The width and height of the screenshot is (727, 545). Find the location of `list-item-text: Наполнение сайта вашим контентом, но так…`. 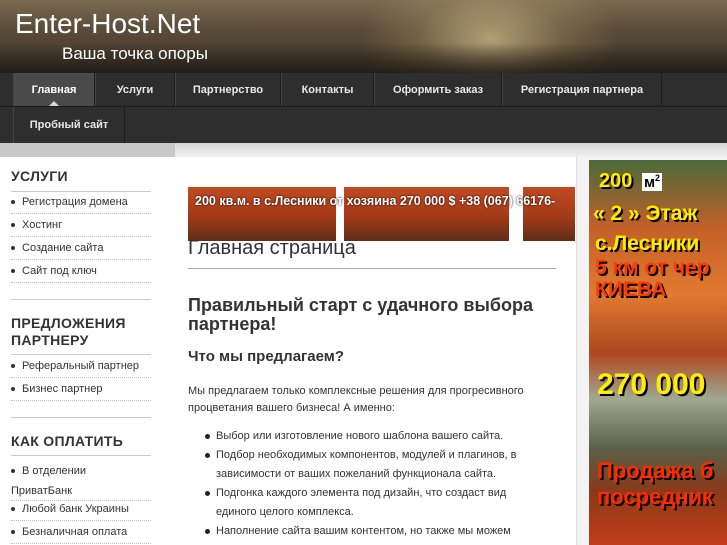

list-item-text: Наполнение сайта вашим контентом, но так… is located at coordinates (363, 531).